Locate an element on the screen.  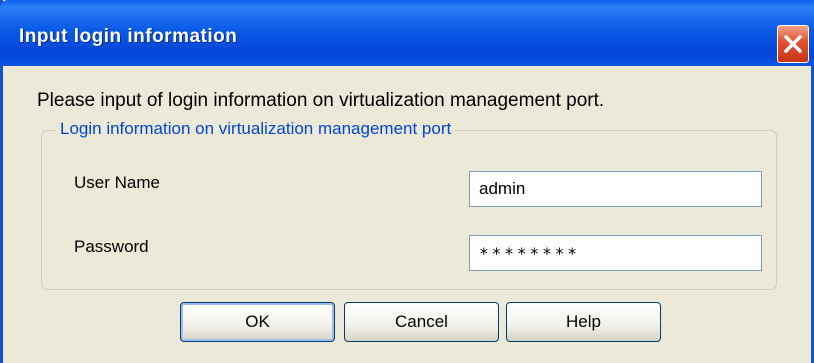
dialog-title: Input login information is located at coordinates (128, 36).